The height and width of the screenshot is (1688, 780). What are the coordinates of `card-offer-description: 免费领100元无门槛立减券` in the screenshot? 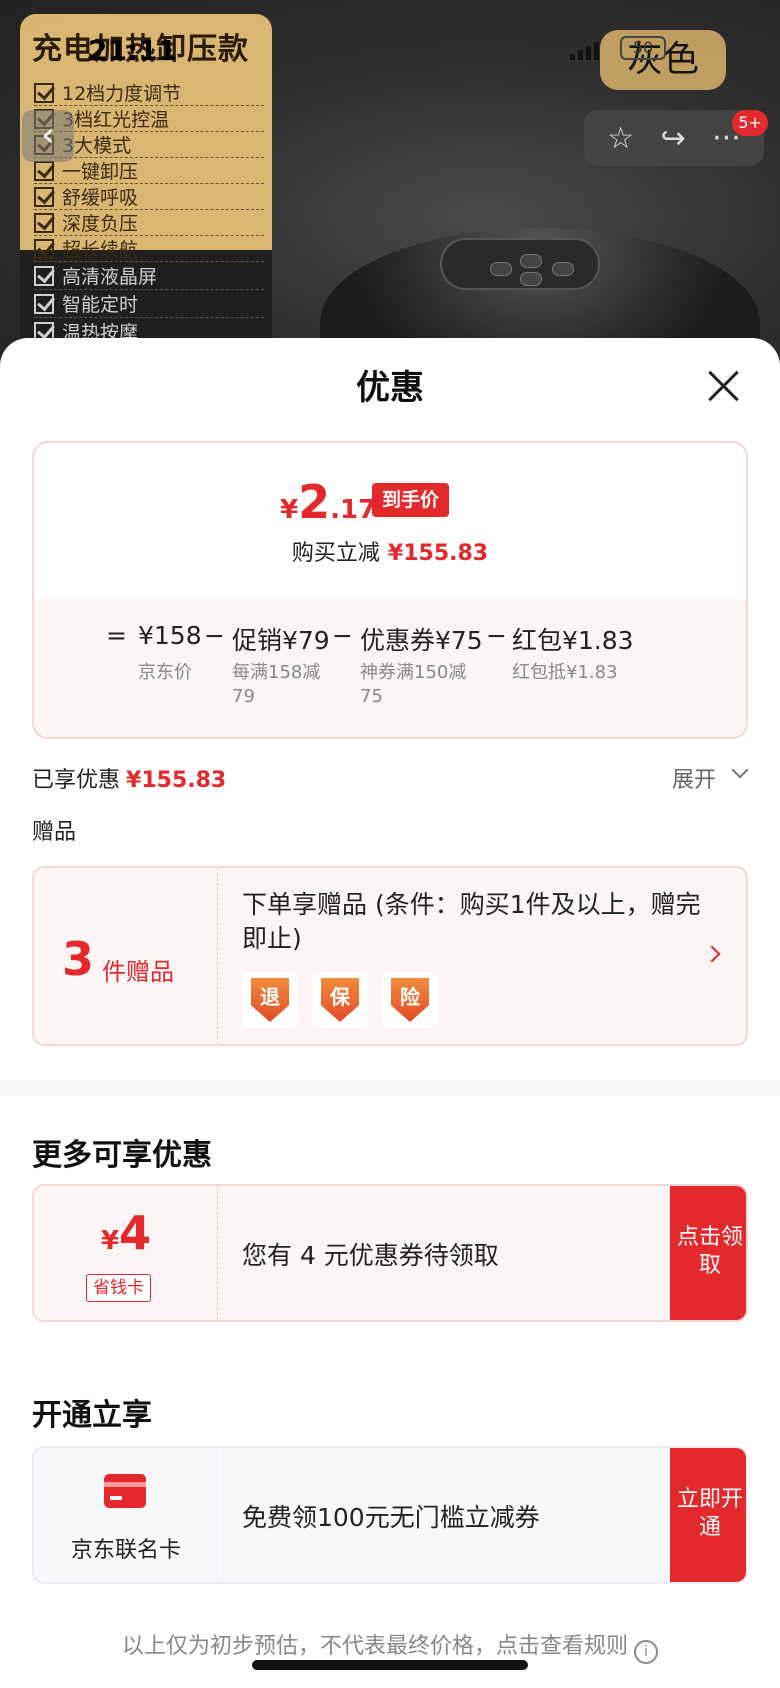 It's located at (391, 1517).